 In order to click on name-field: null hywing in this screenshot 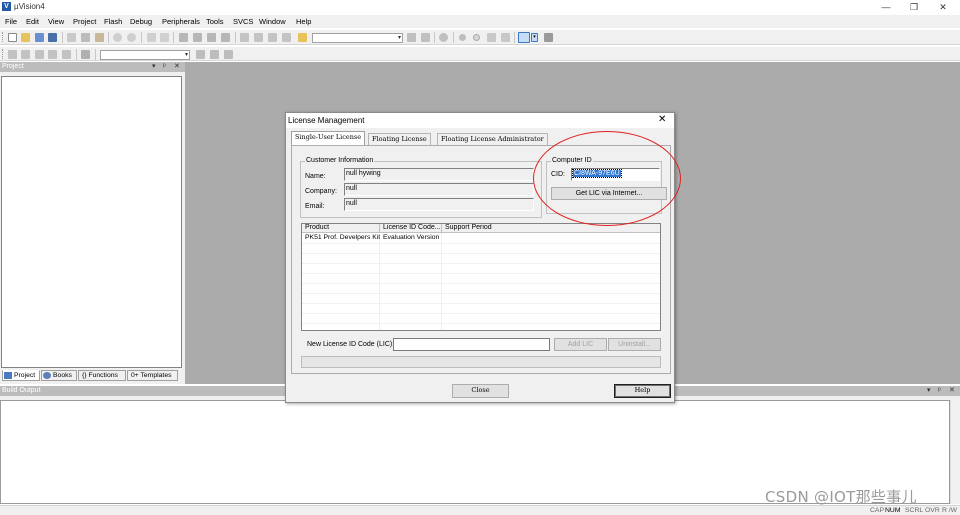, I will do `click(439, 174)`.